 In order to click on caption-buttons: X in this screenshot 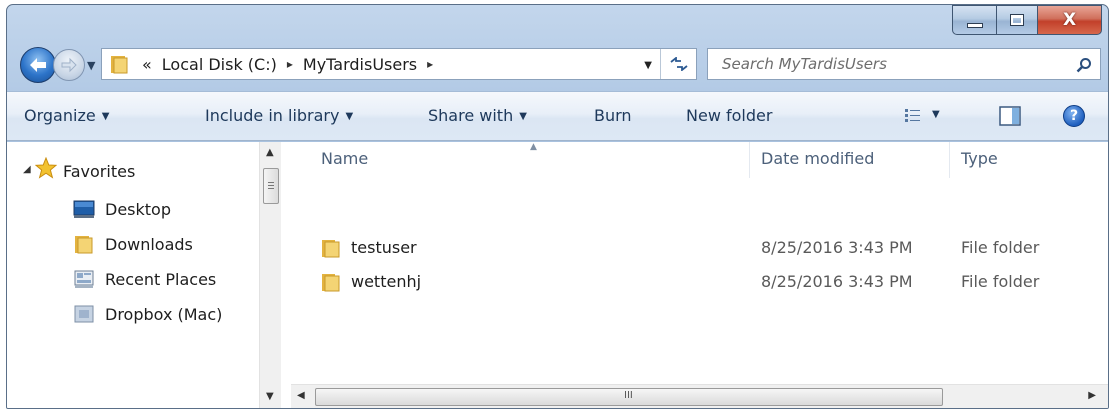, I will do `click(1027, 21)`.